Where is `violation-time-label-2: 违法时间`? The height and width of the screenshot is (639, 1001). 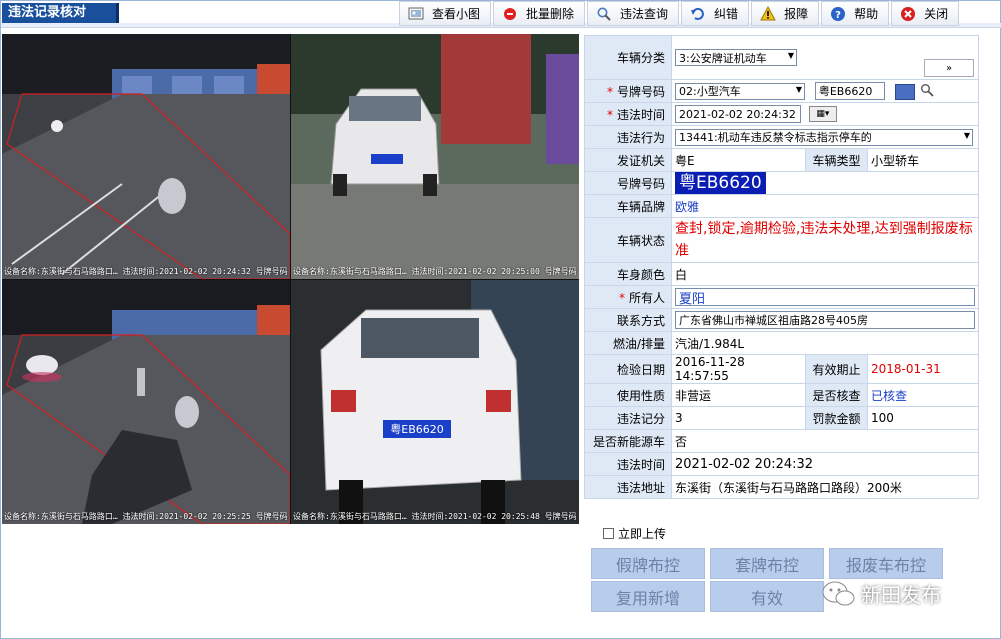 violation-time-label-2: 违法时间 is located at coordinates (628, 464).